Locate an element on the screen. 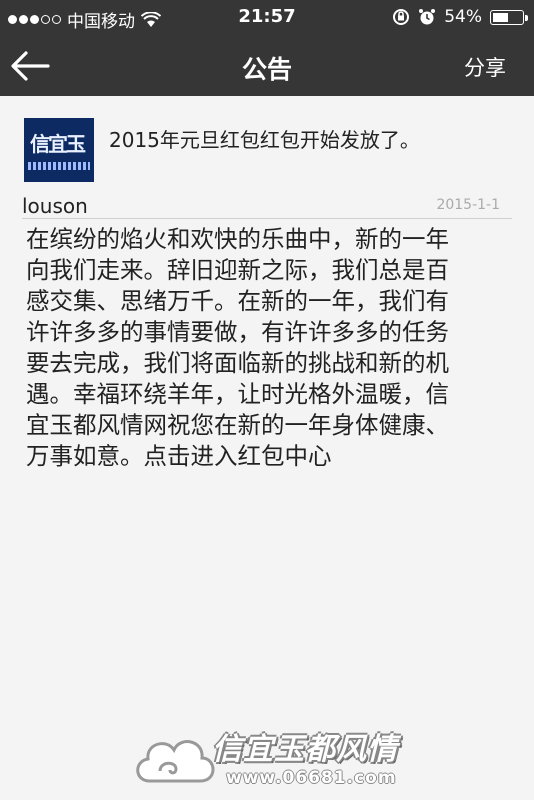 The height and width of the screenshot is (800, 534). body-line: 感交集、思绪万千。在新的一年，我们有 is located at coordinates (237, 301).